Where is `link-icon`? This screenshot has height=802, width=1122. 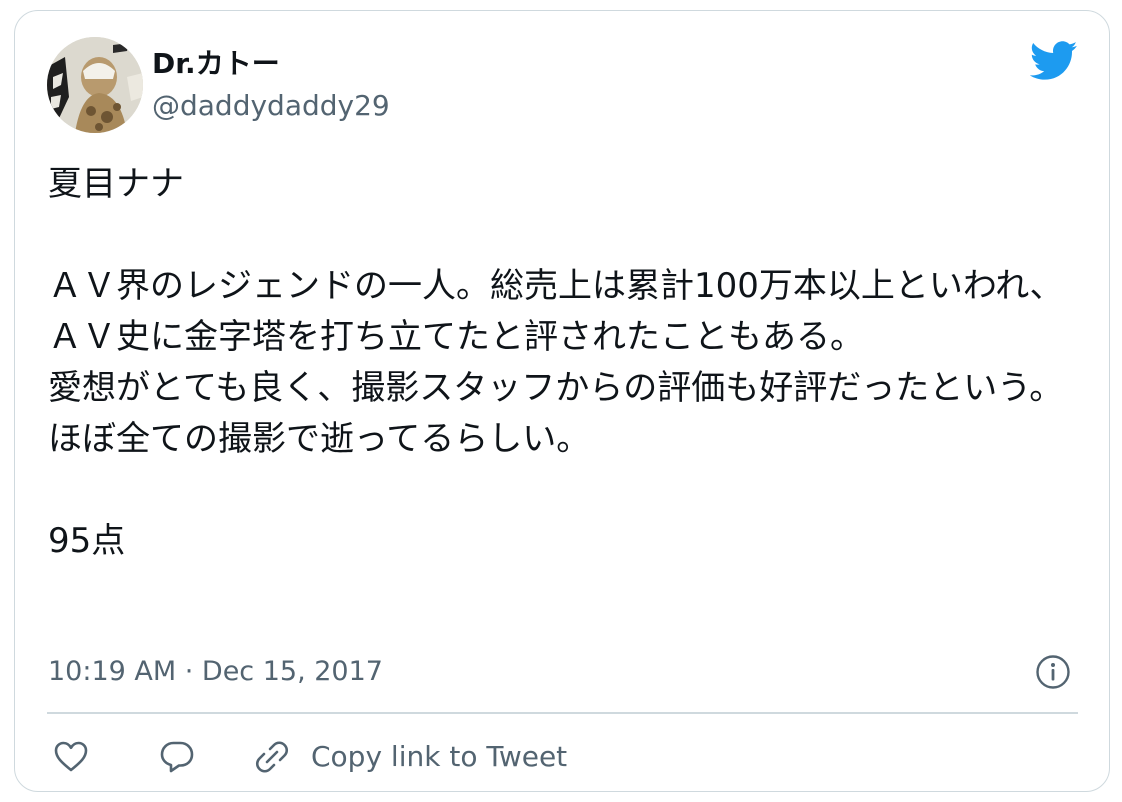
link-icon is located at coordinates (272, 757).